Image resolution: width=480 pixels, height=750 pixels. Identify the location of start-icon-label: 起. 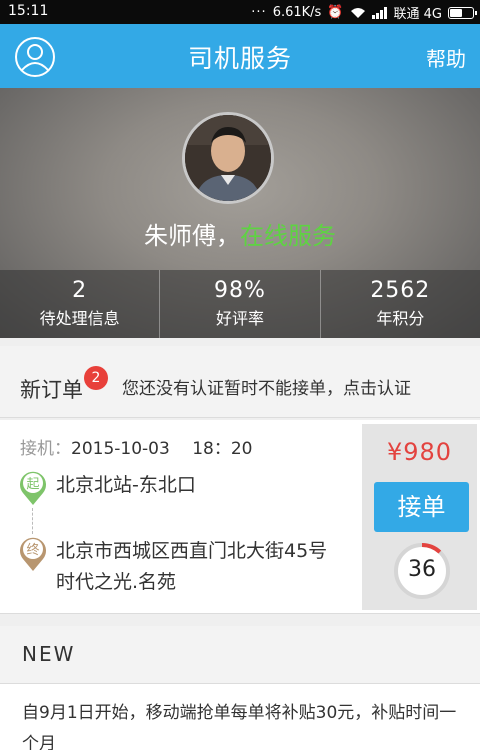
(32, 484).